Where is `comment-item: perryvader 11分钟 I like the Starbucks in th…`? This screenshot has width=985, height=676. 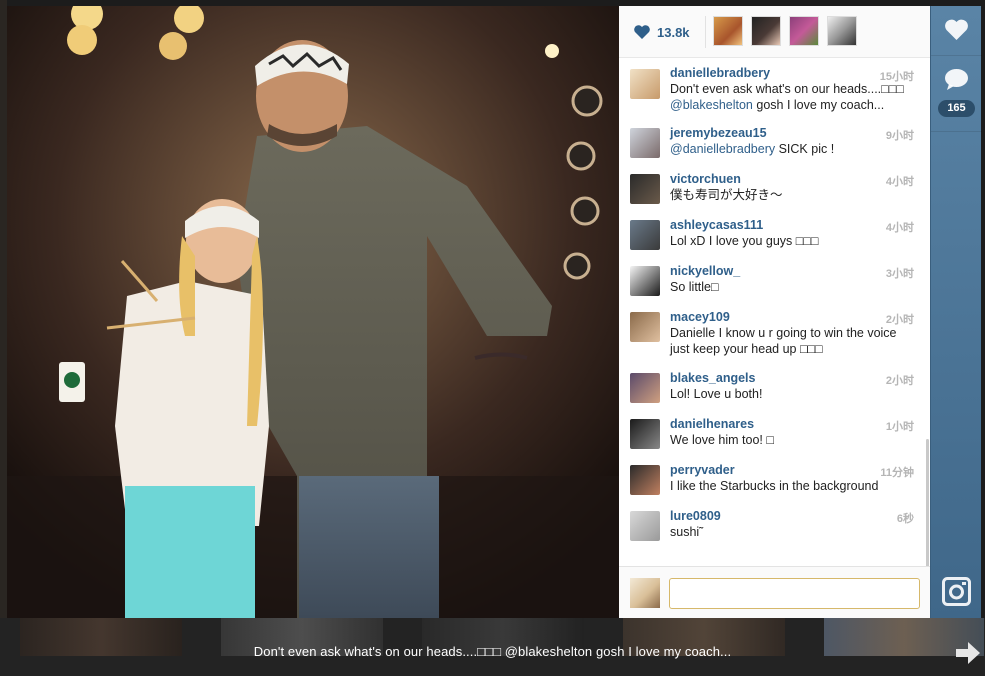 comment-item: perryvader 11分钟 I like the Starbucks in th… is located at coordinates (774, 478).